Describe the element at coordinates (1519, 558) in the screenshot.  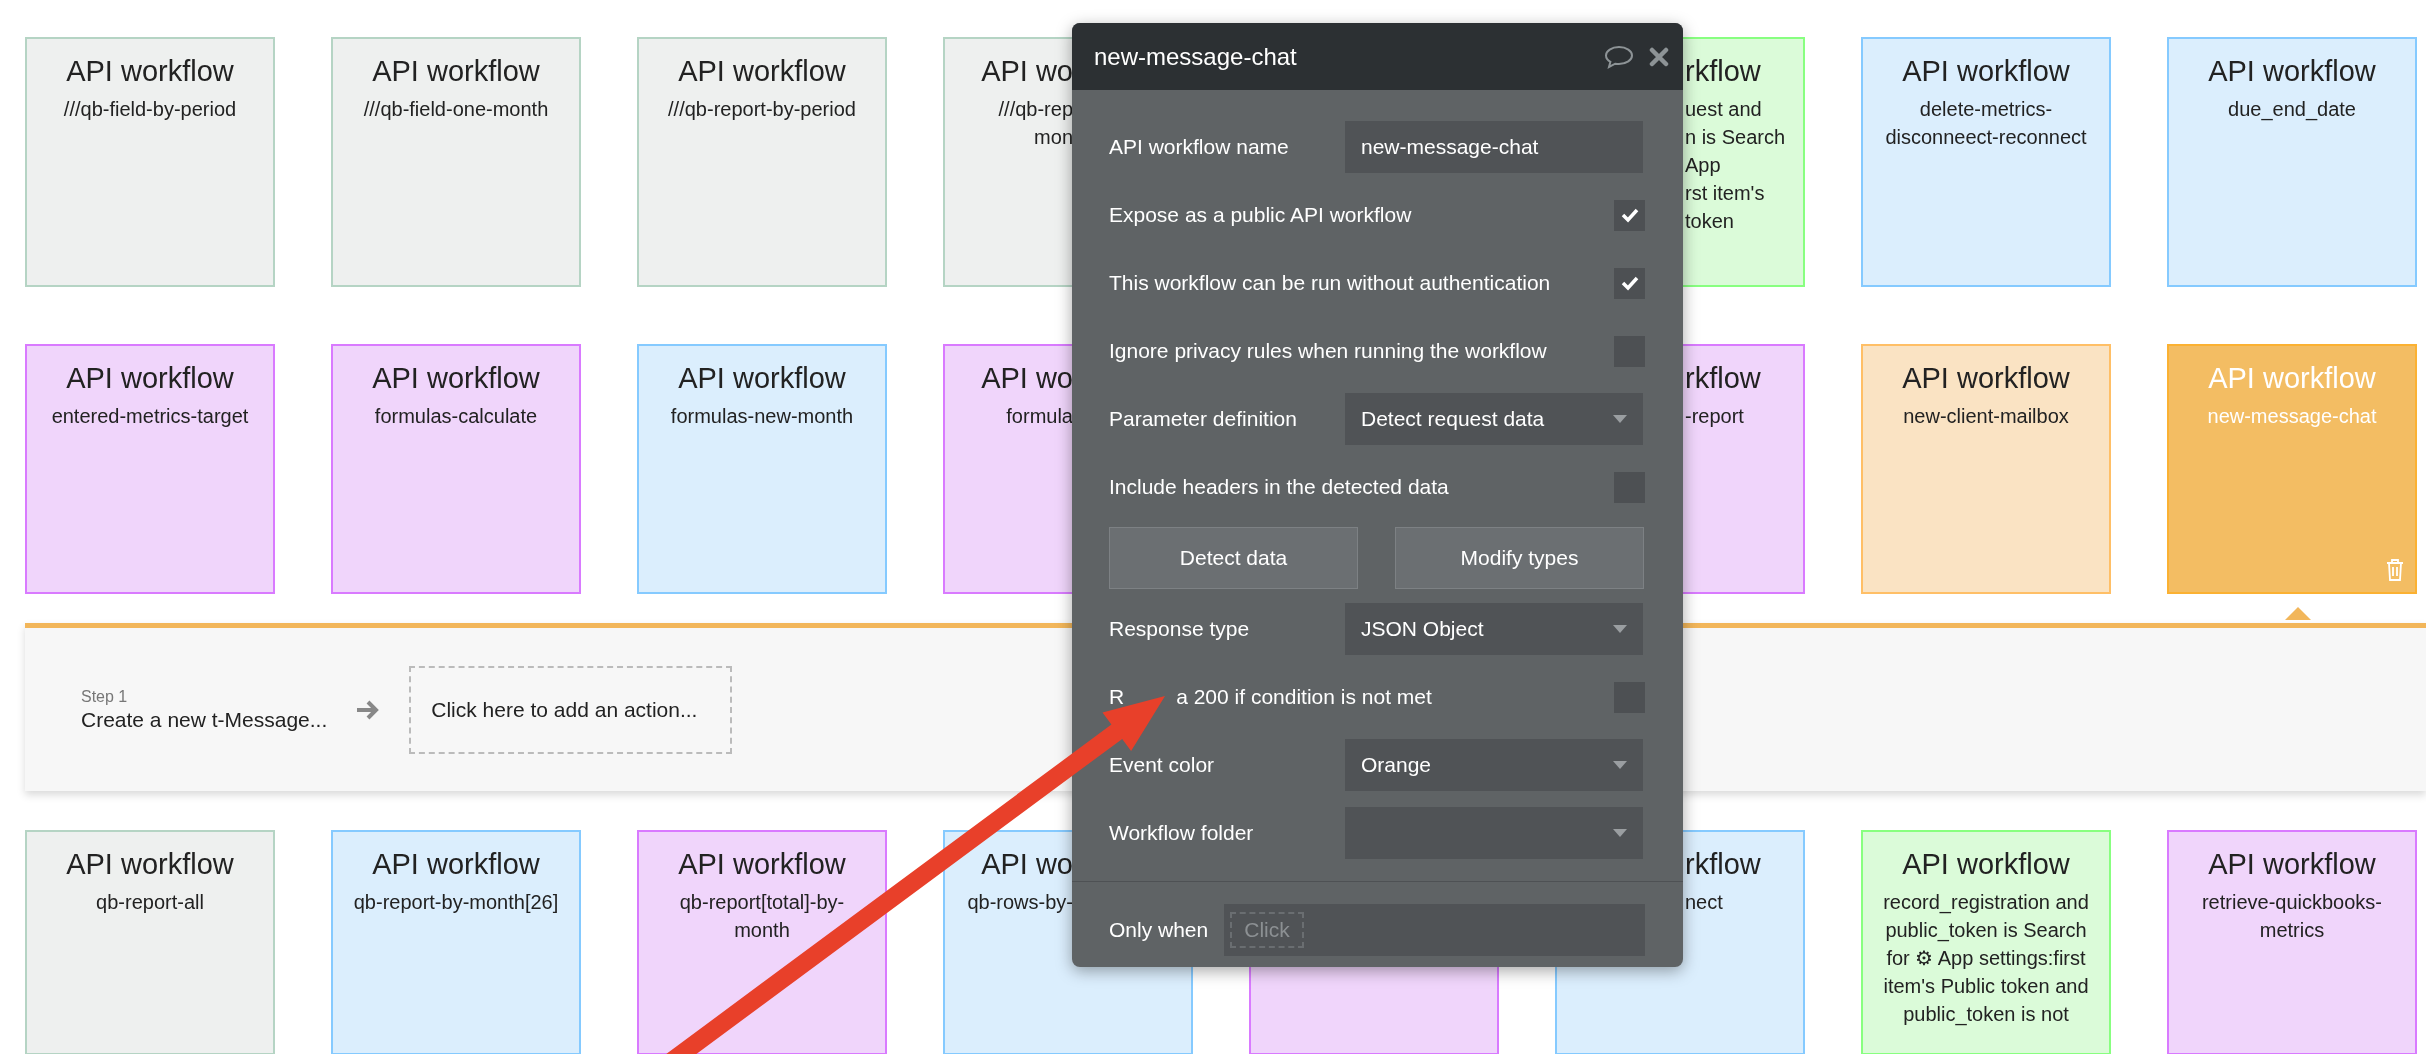
I see `action-button: Modify types` at that location.